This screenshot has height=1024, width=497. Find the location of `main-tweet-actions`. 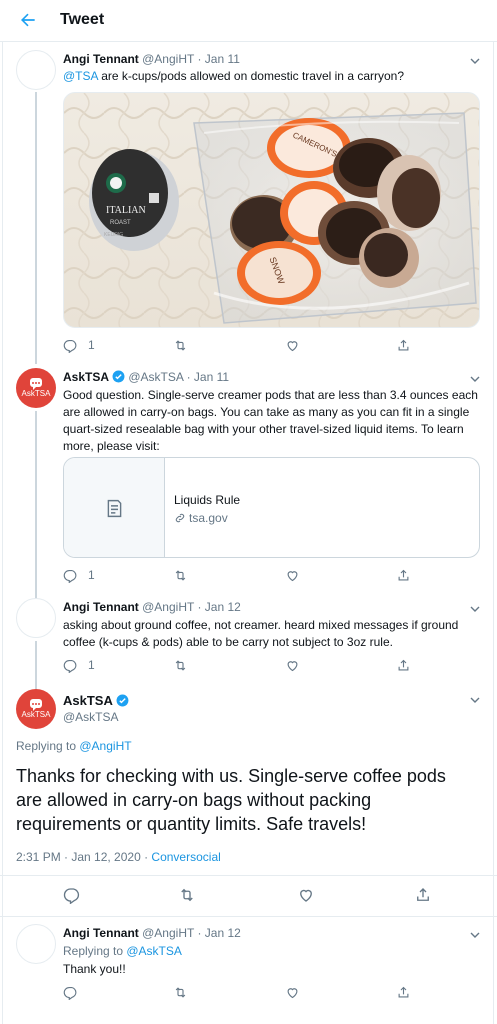

main-tweet-actions is located at coordinates (253, 895).